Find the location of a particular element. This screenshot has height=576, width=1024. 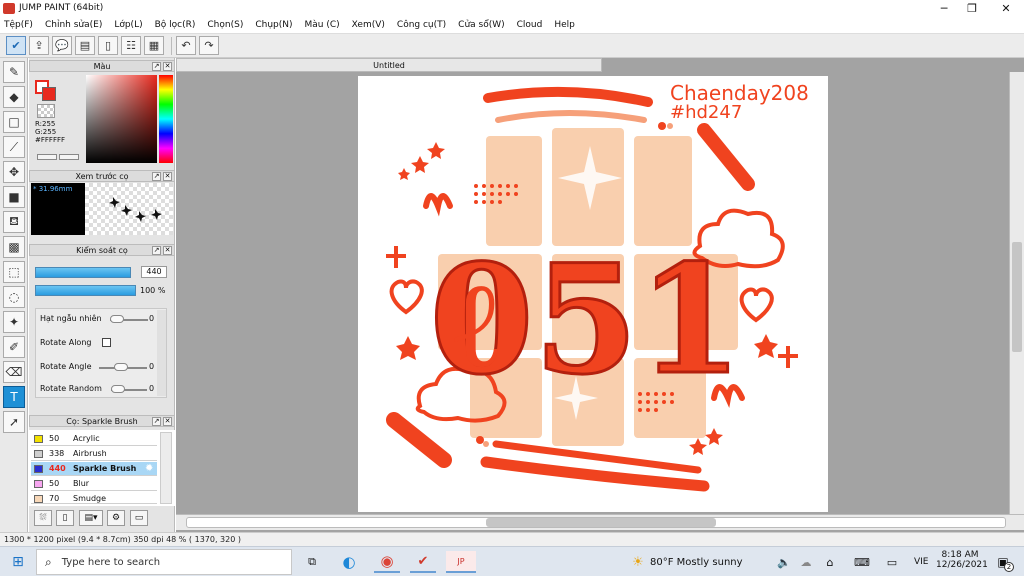

brush-item-smudge: 70 Smudge is located at coordinates (94, 498).